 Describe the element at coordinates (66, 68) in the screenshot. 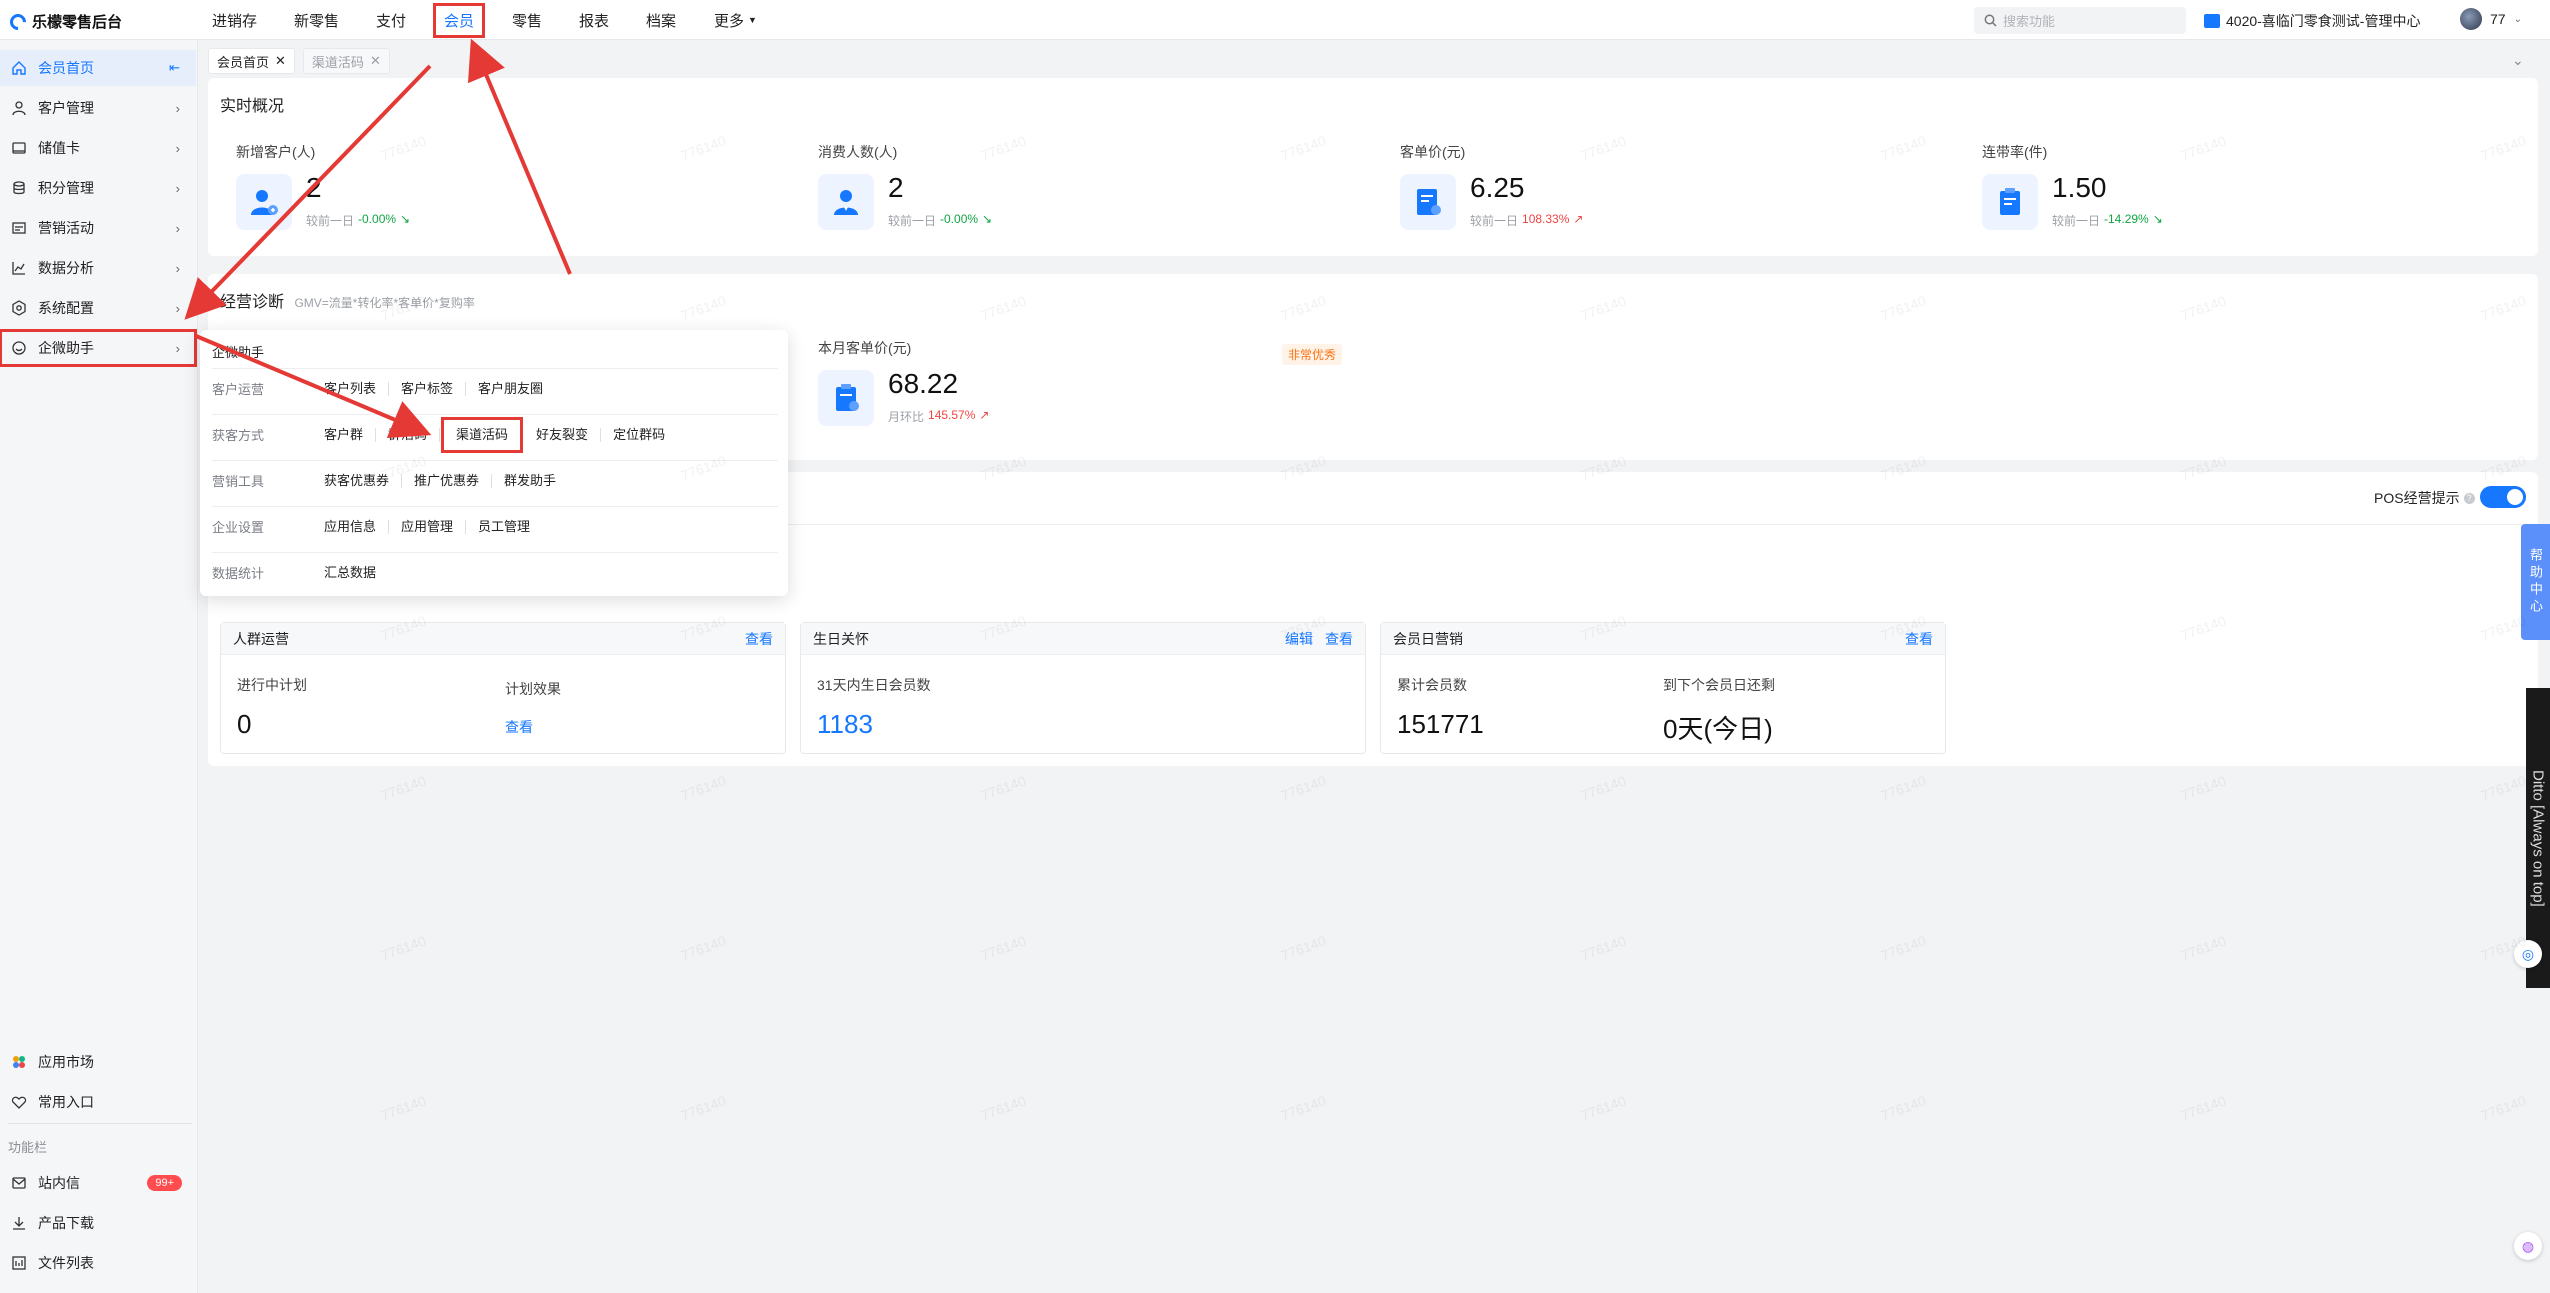

I see `sidebar-item-label: 会员首页` at that location.